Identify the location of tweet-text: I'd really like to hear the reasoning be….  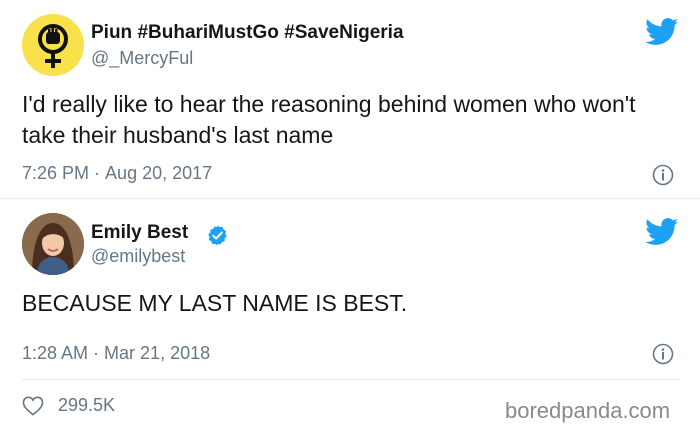
(329, 119).